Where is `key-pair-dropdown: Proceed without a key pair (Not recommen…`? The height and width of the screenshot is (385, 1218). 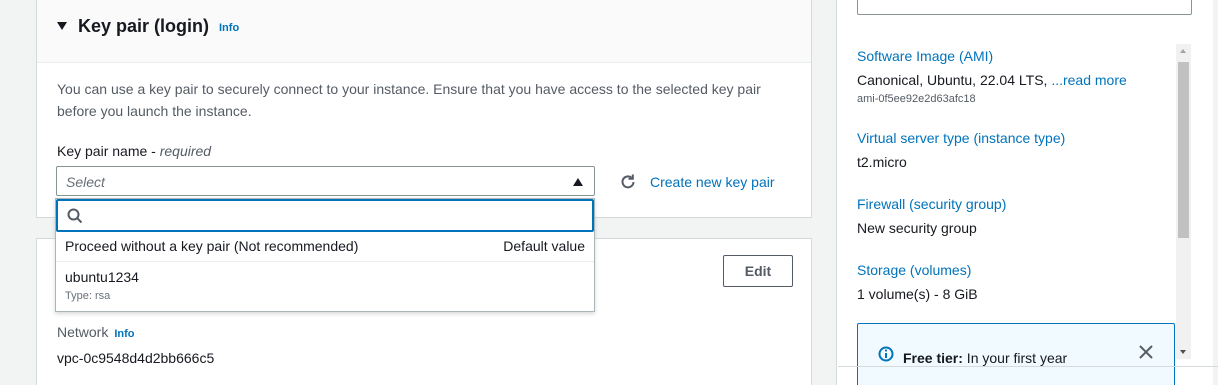 key-pair-dropdown: Proceed without a key pair (Not recommen… is located at coordinates (325, 255).